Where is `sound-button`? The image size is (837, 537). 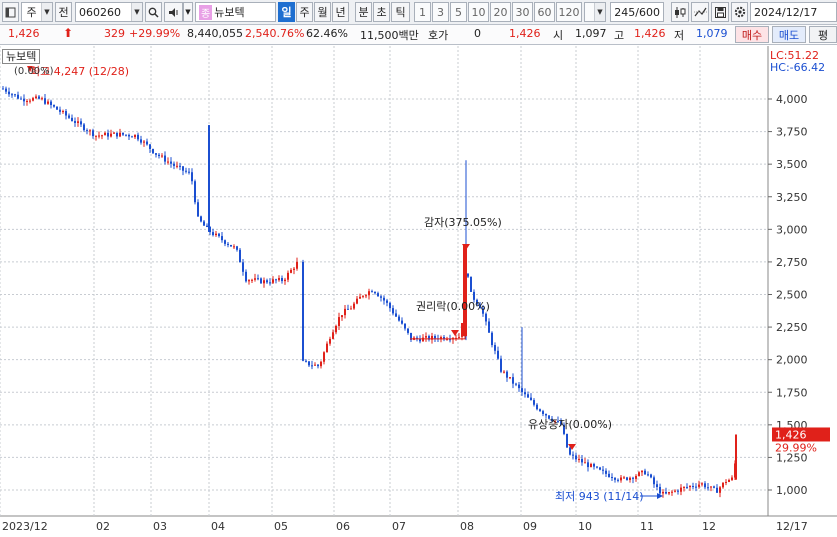
sound-button is located at coordinates (173, 12).